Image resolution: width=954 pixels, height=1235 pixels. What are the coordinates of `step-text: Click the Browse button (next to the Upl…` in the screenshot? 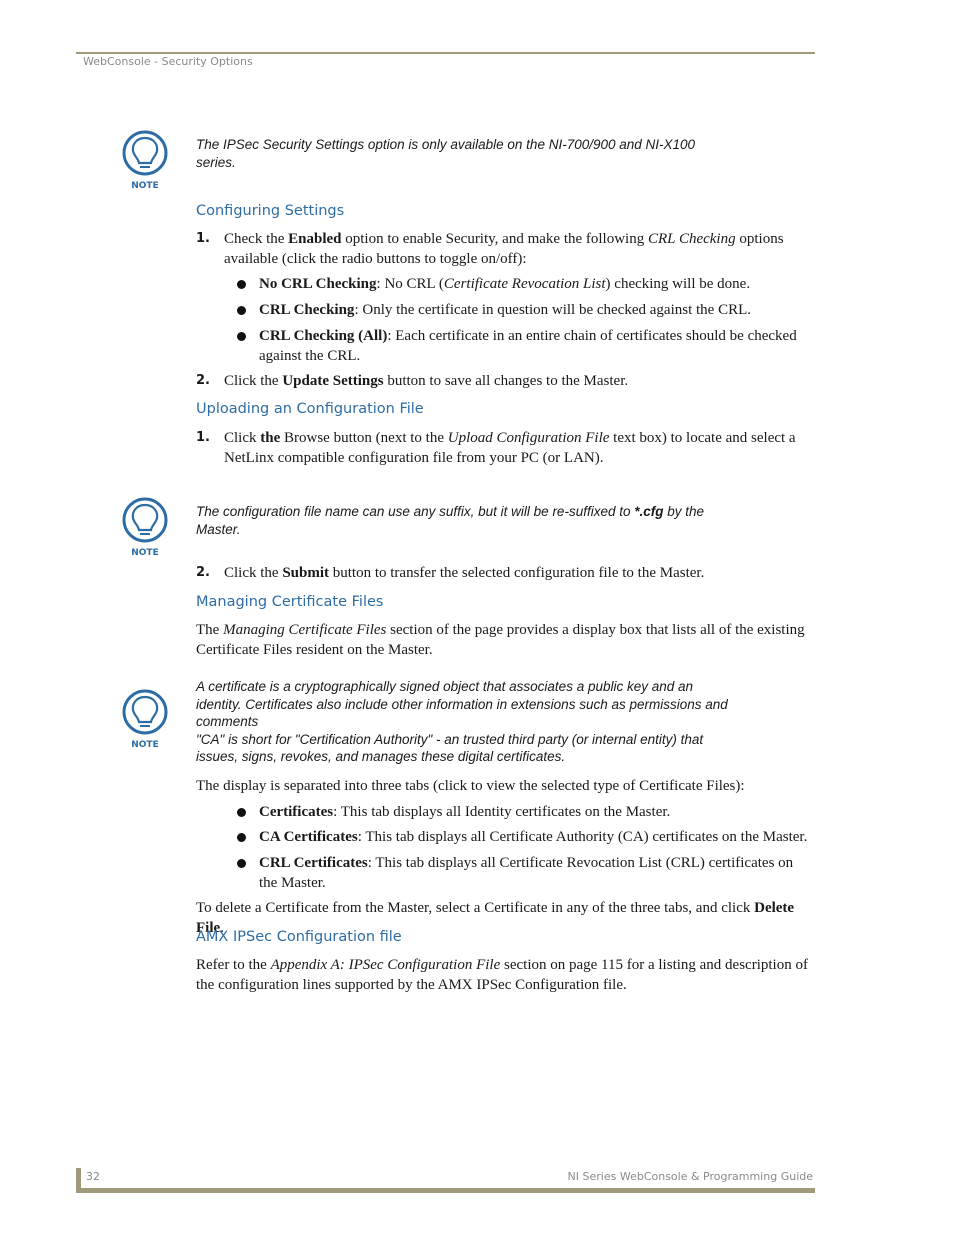 It's located at (510, 448).